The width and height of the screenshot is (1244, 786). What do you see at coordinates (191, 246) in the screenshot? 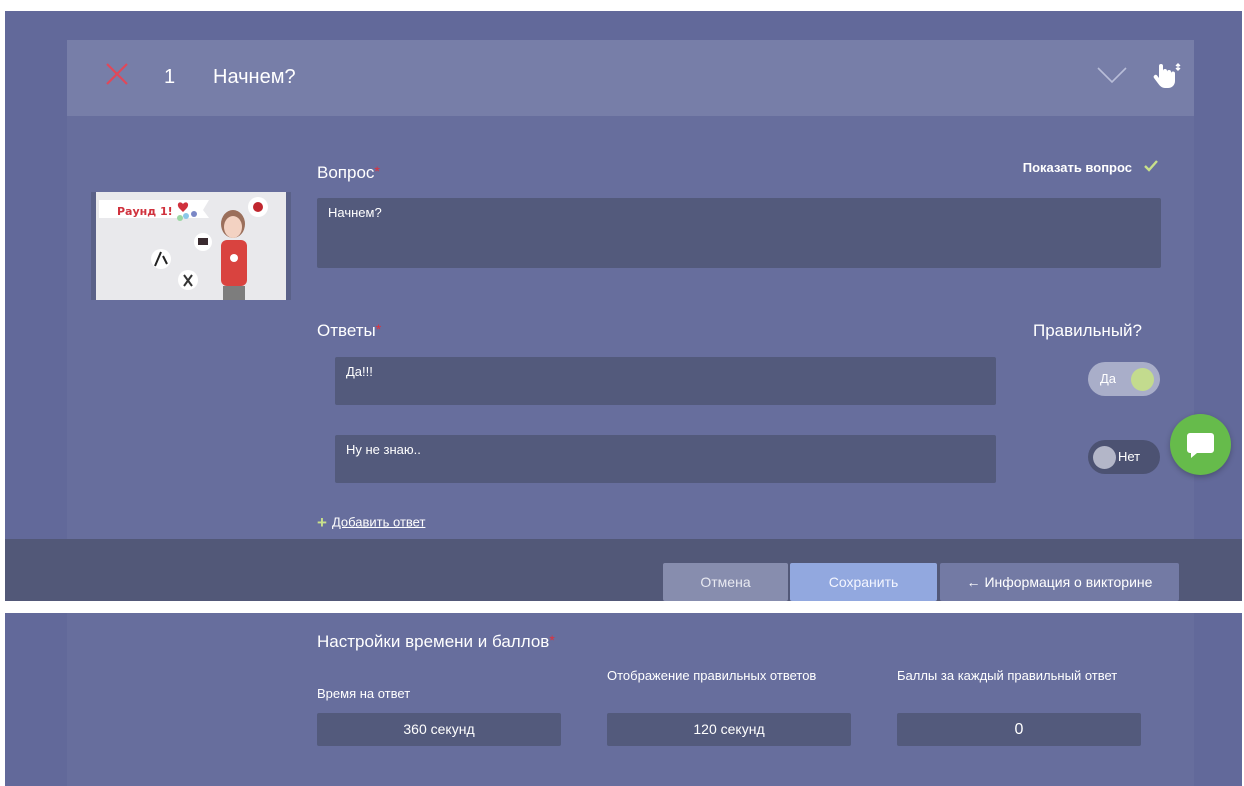
I see `question-image: Раунд 1!` at bounding box center [191, 246].